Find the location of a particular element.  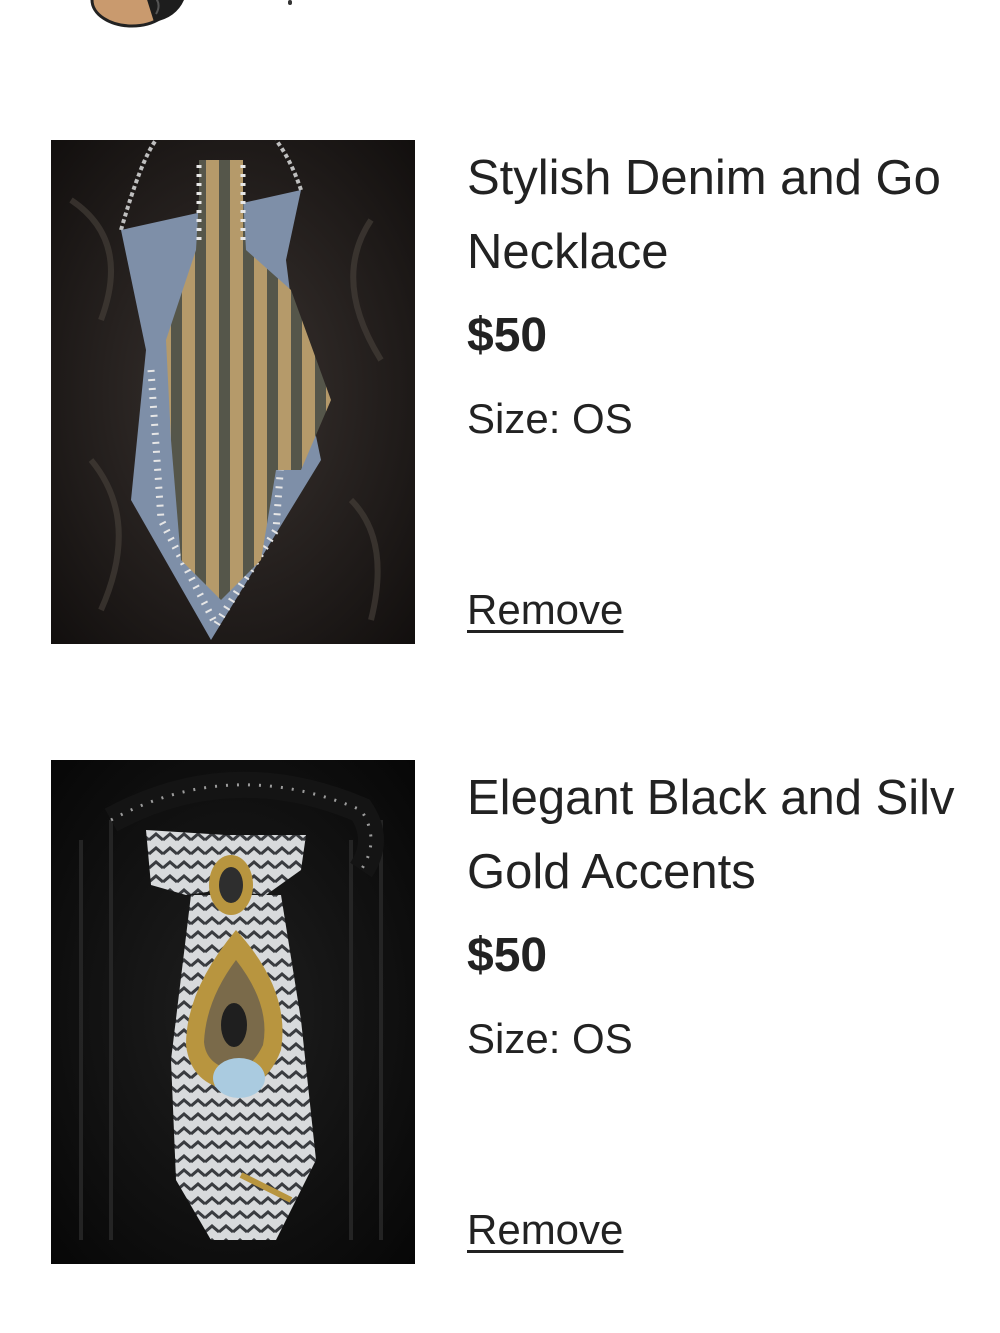

item-title-line-2: Necklace is located at coordinates (733, 252).